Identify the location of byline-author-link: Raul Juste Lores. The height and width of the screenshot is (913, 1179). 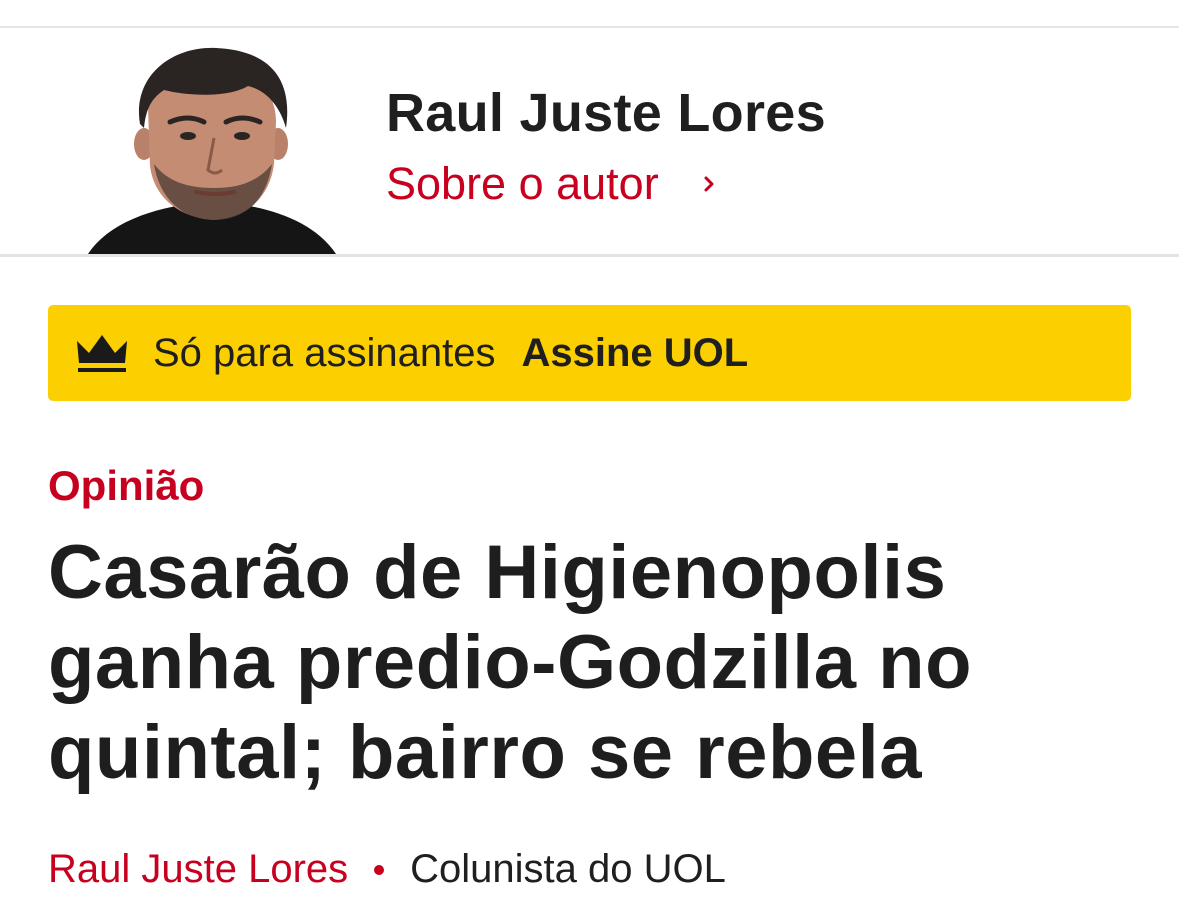
(198, 869).